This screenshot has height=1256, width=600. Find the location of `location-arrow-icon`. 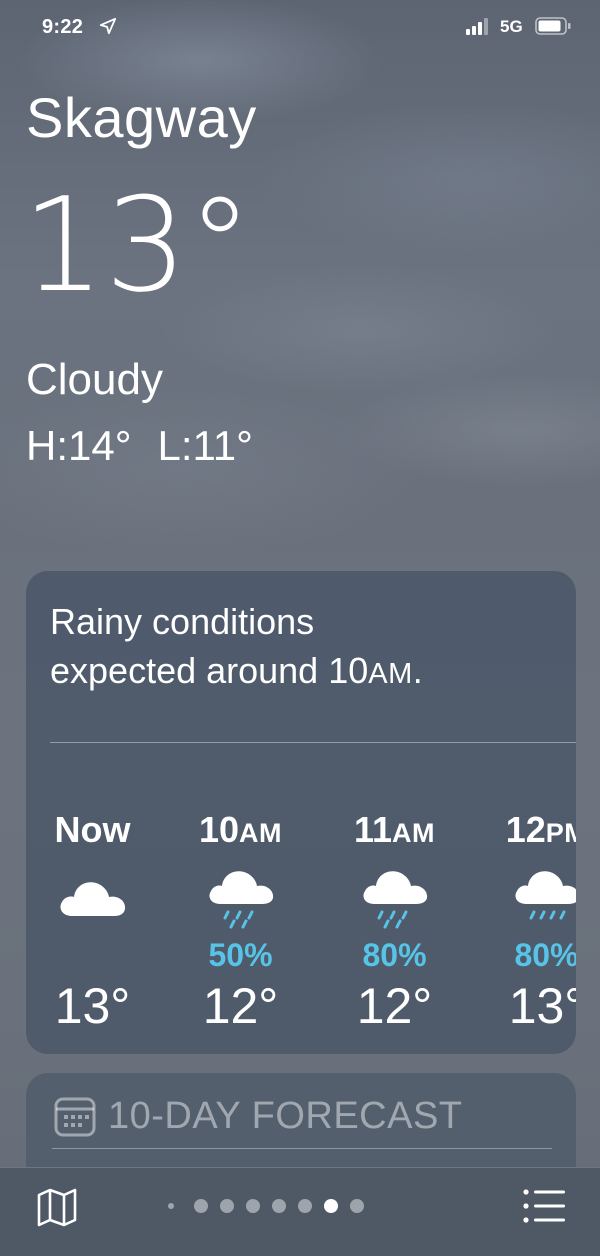

location-arrow-icon is located at coordinates (108, 26).